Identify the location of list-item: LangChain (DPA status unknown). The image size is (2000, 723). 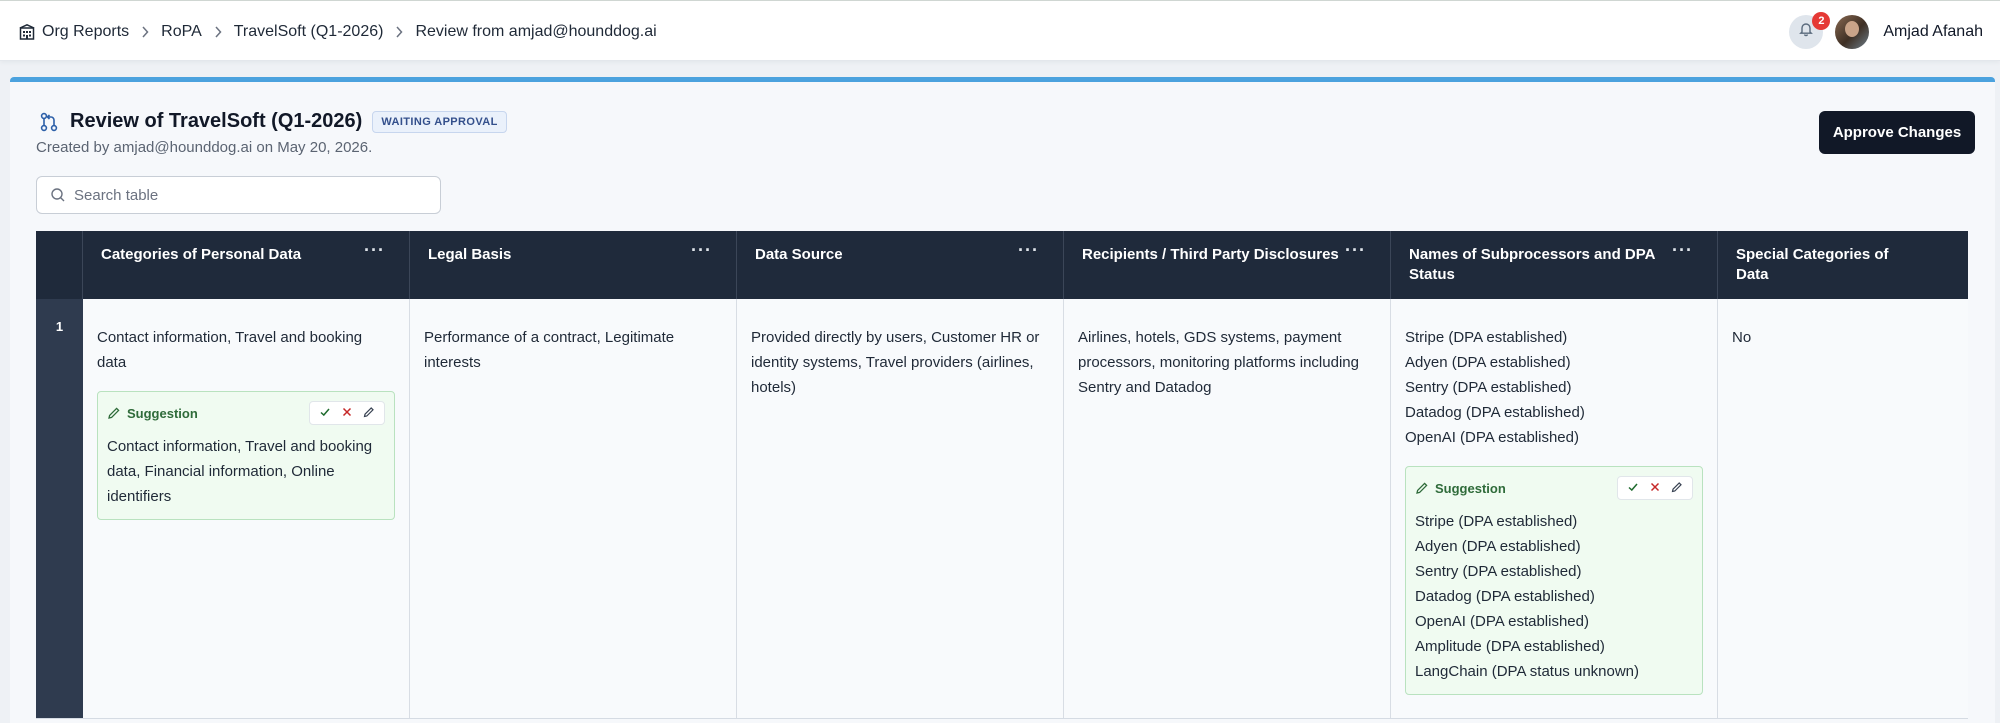
(1527, 671).